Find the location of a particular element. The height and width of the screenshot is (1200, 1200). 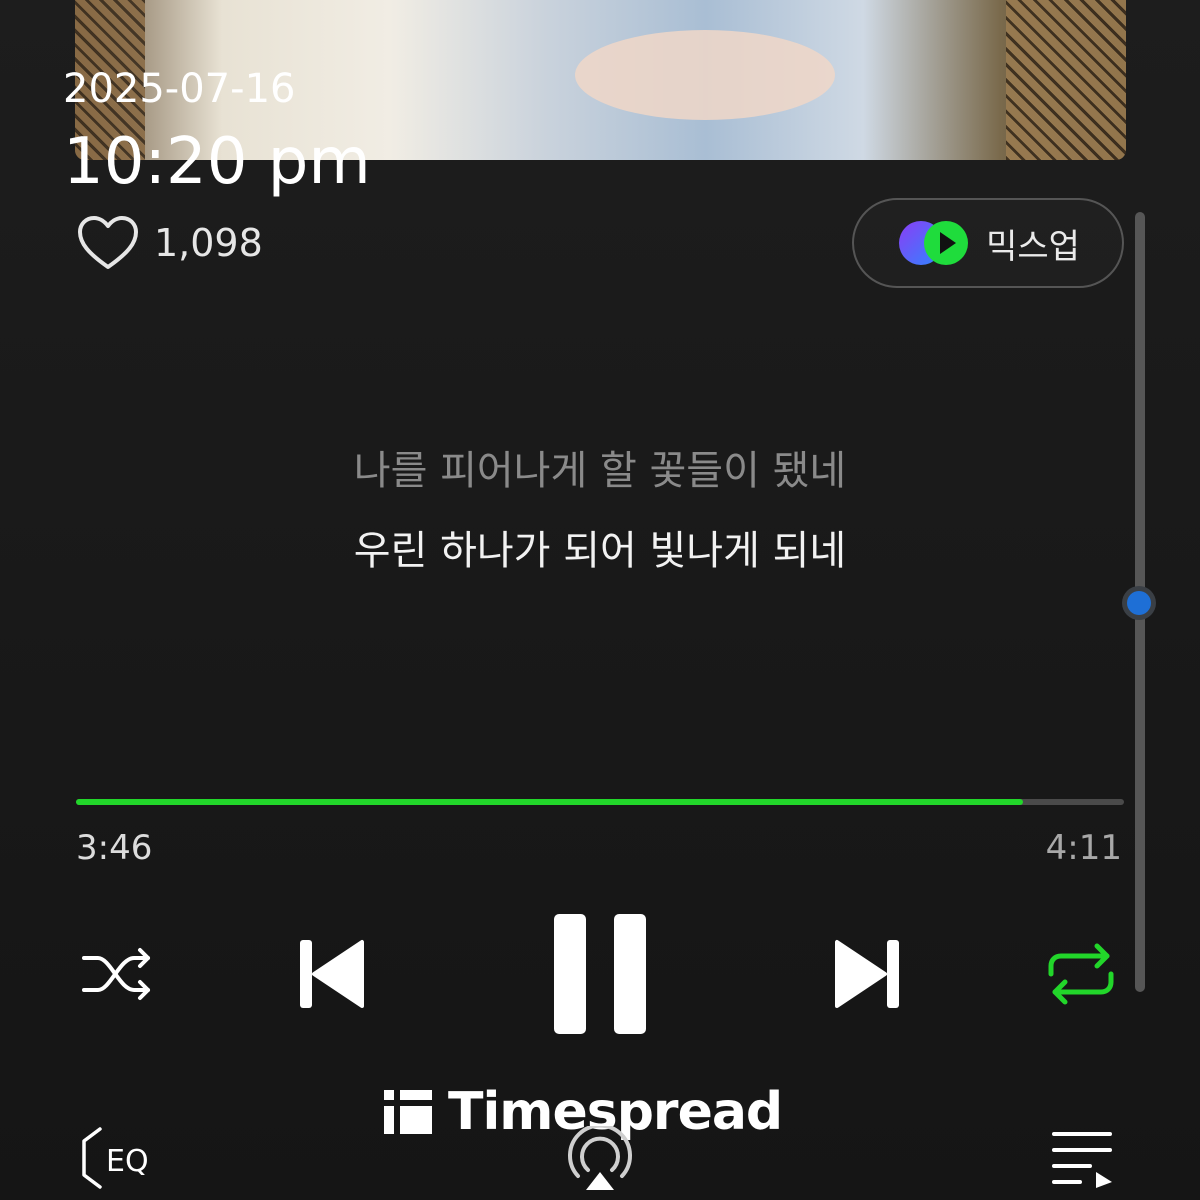

like-count: 1,098 is located at coordinates (208, 243).